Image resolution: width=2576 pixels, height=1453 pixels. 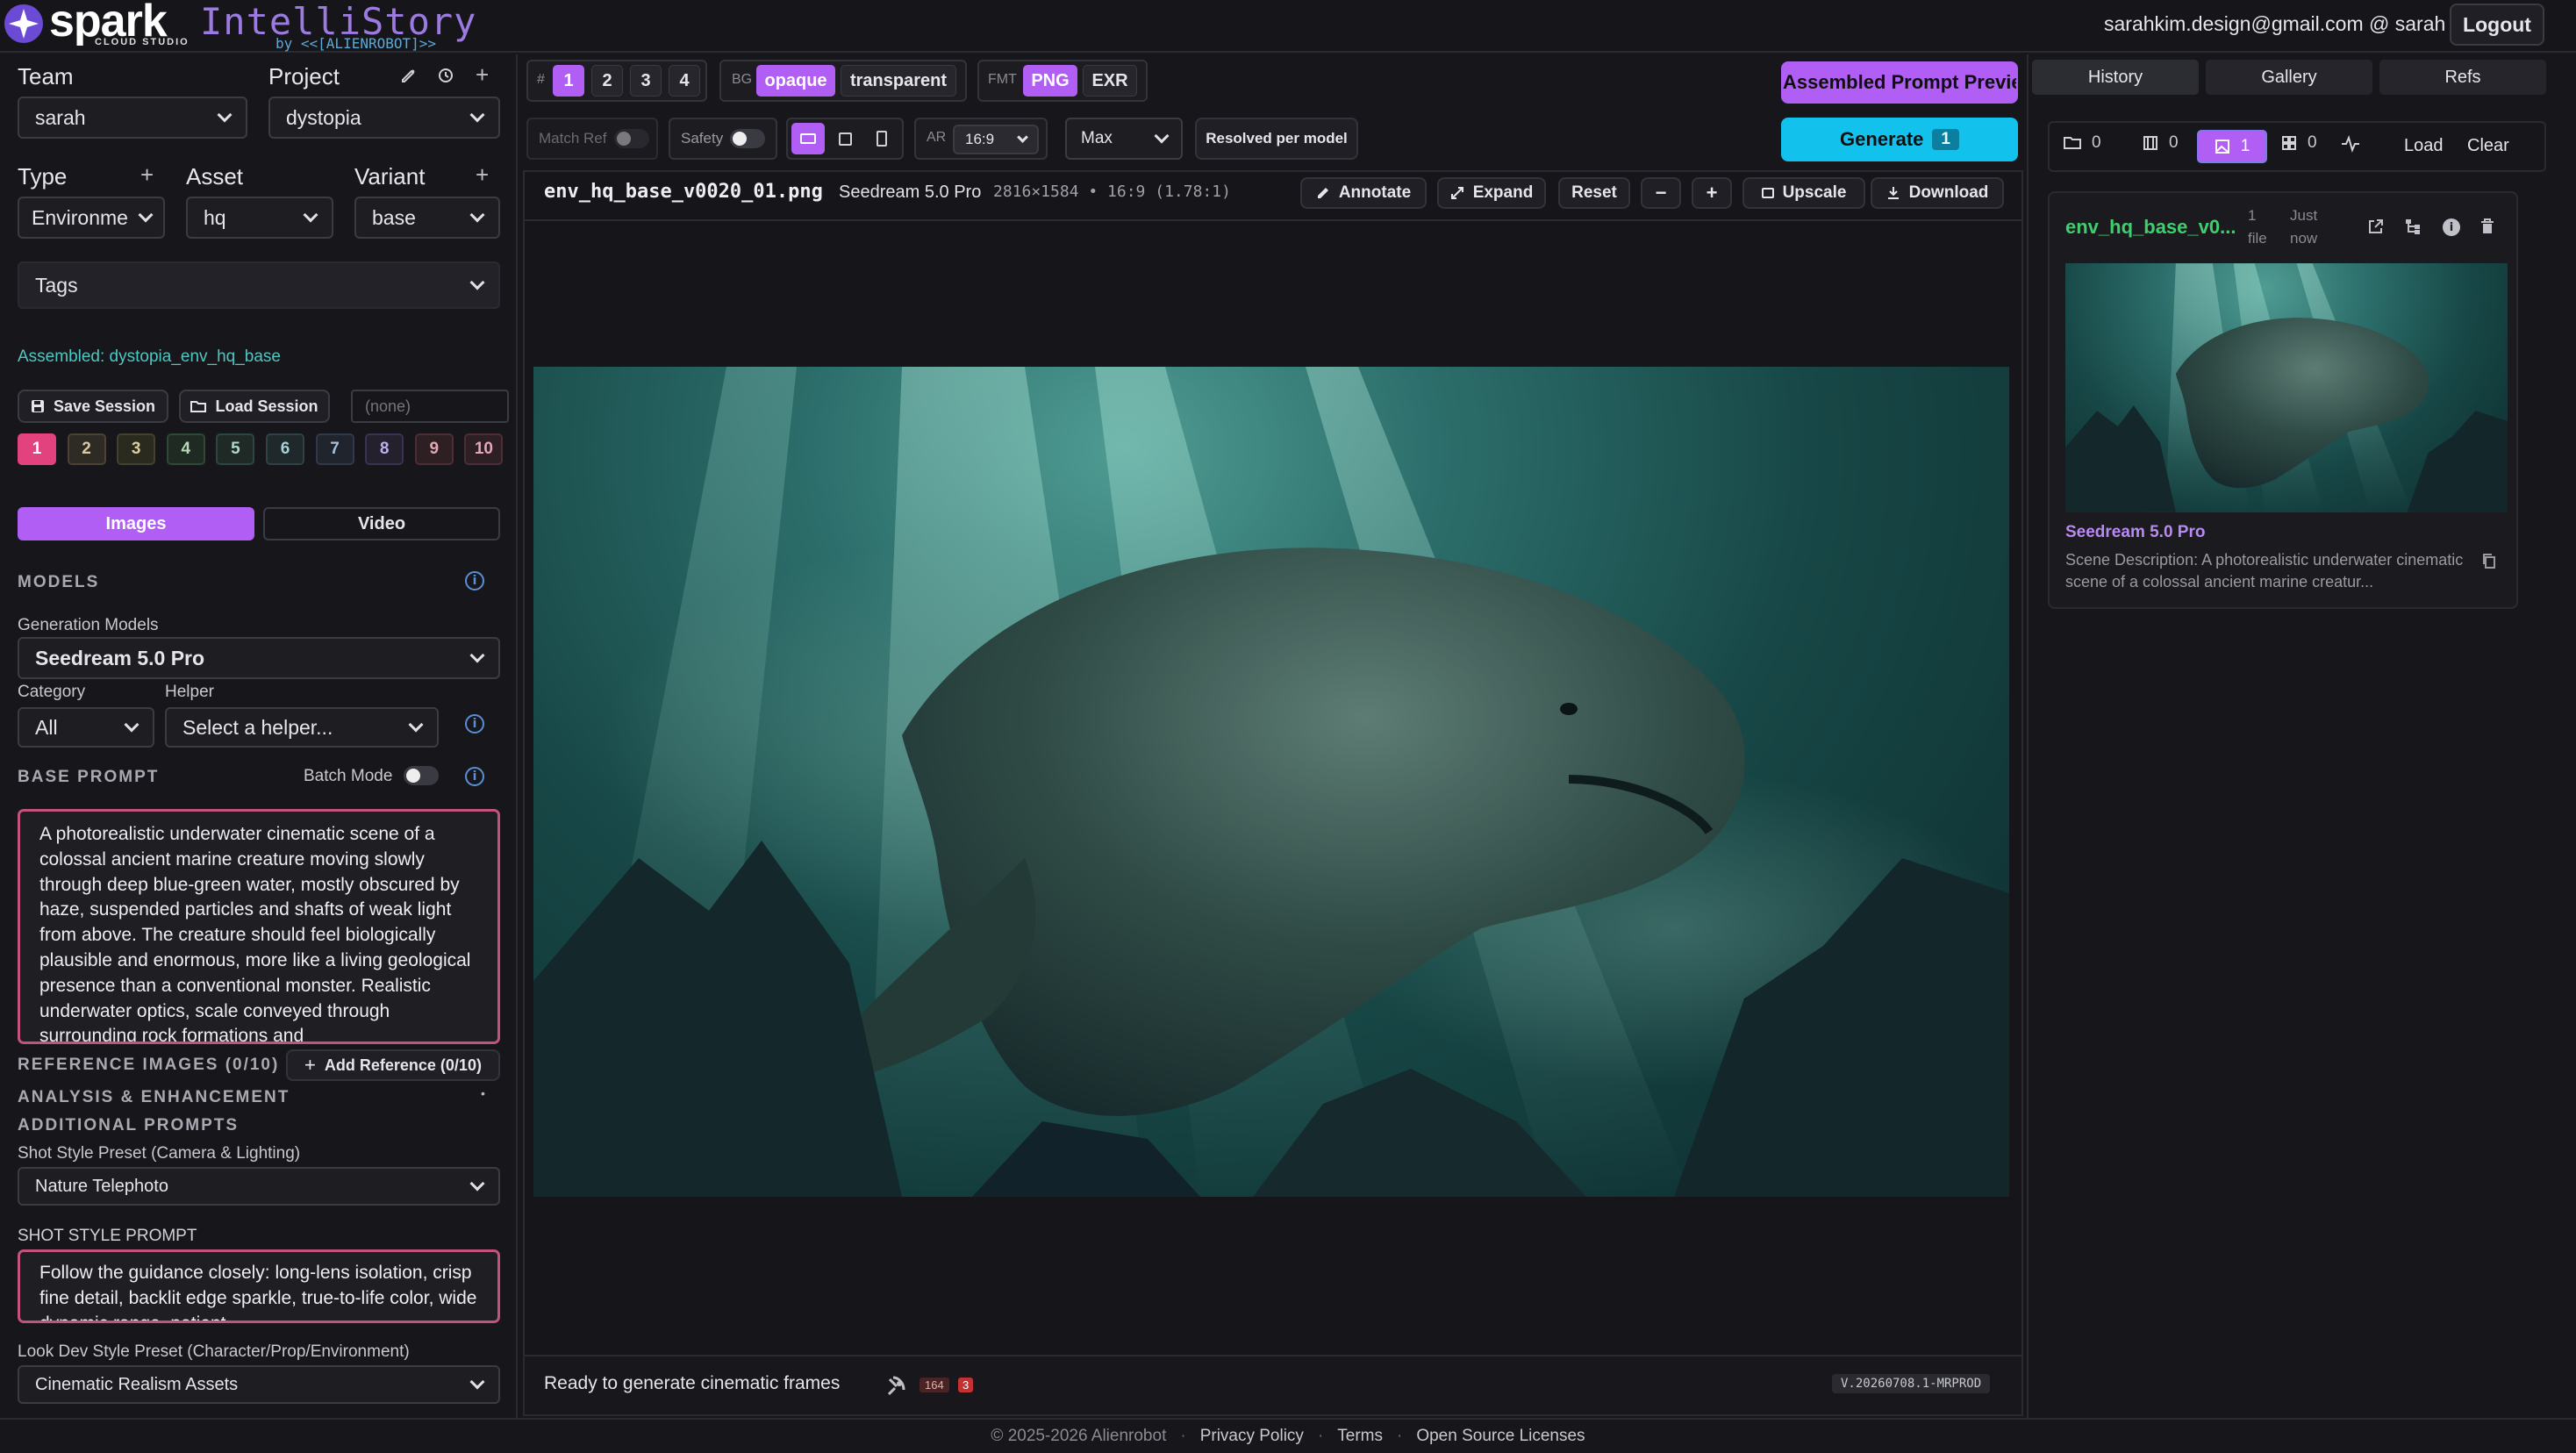 What do you see at coordinates (259, 218) in the screenshot?
I see `asset-select: hq` at bounding box center [259, 218].